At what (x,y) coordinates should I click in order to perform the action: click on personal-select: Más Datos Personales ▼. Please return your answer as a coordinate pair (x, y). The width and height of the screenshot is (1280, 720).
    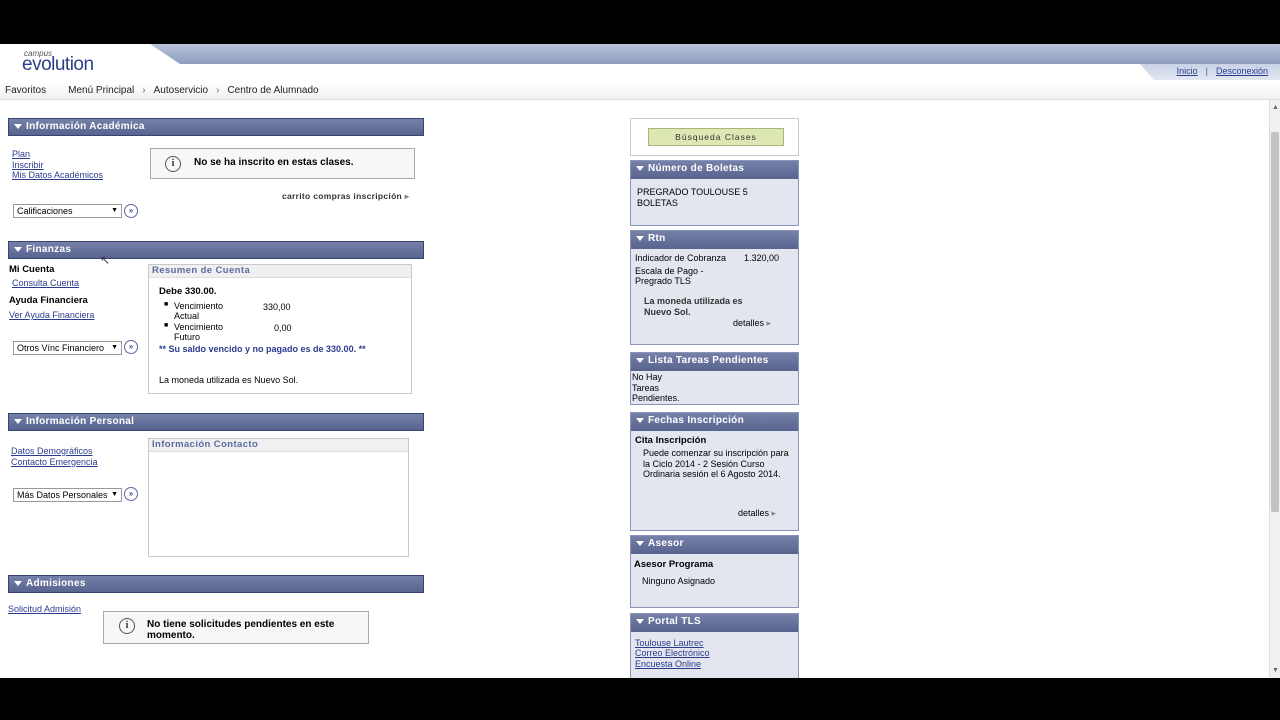
    Looking at the image, I should click on (67, 495).